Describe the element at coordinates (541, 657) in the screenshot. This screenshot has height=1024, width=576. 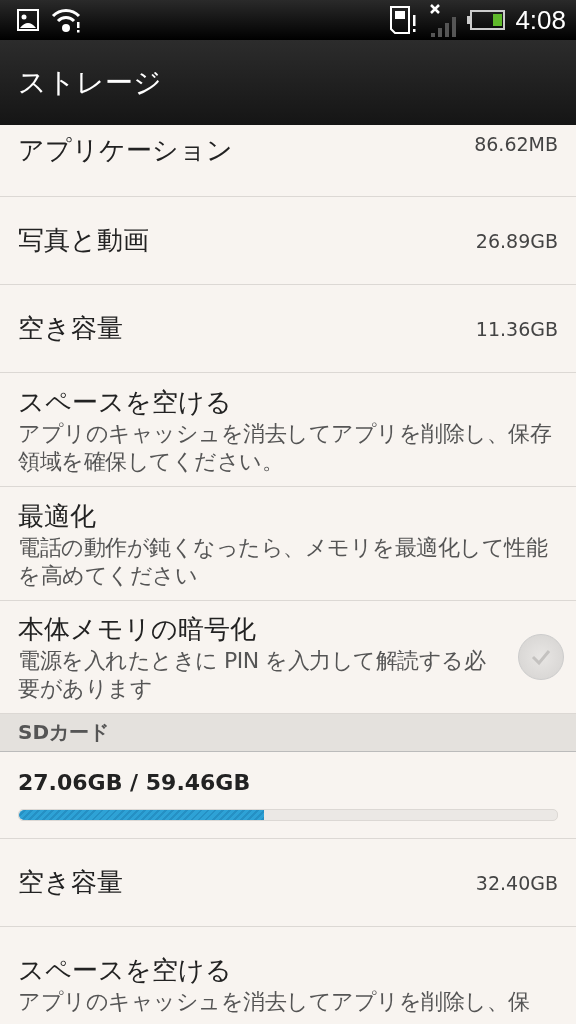
I see `checkbox` at that location.